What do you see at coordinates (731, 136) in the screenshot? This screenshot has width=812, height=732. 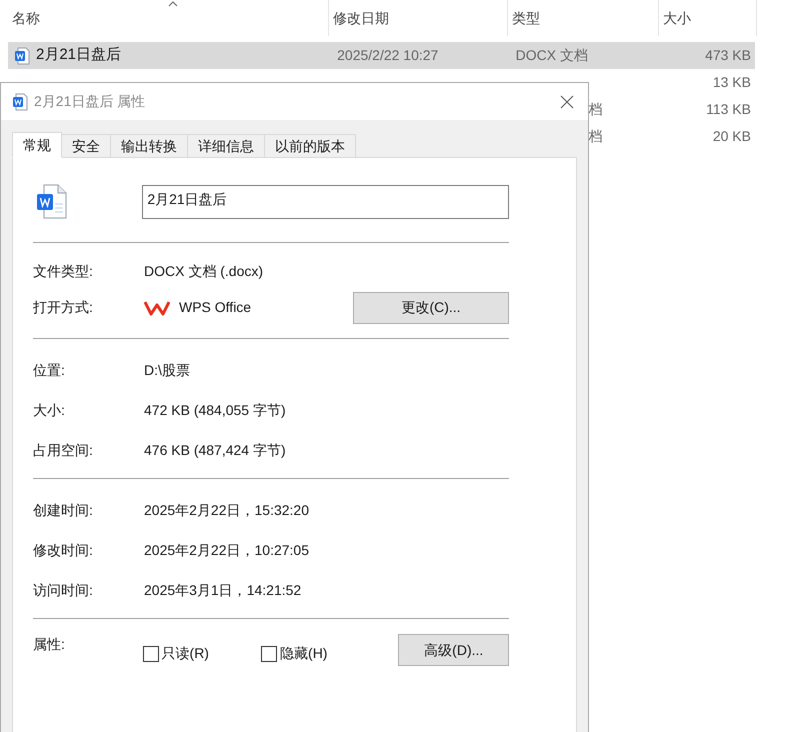 I see `file-size: 20 KB` at bounding box center [731, 136].